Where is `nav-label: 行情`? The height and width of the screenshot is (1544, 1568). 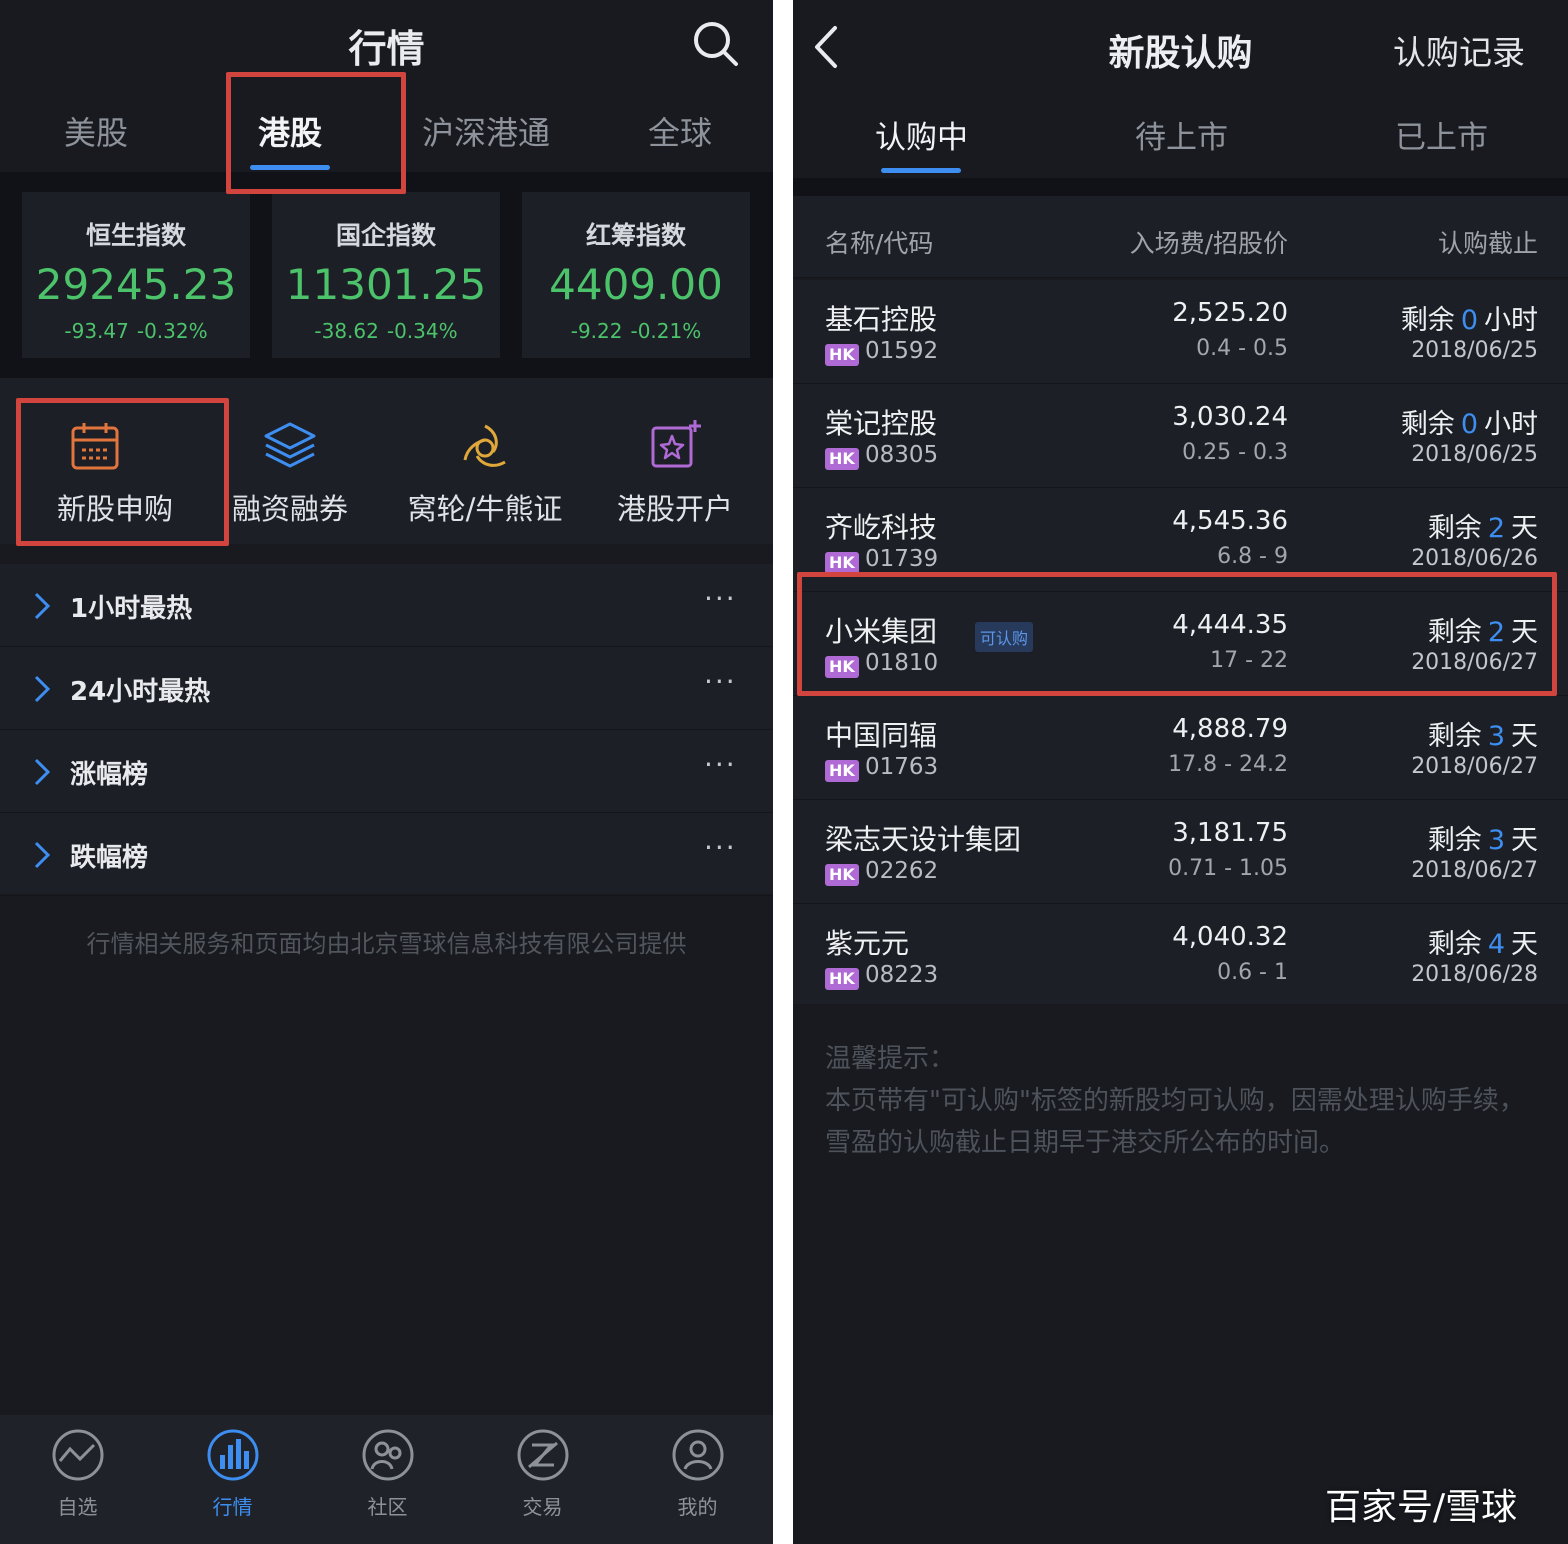
nav-label: 行情 is located at coordinates (232, 1507).